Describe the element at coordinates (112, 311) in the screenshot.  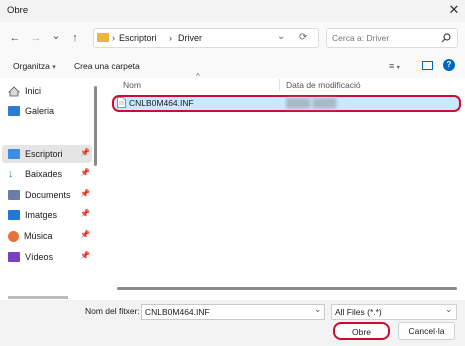
I see `filename-label: Nom del fitxer:` at that location.